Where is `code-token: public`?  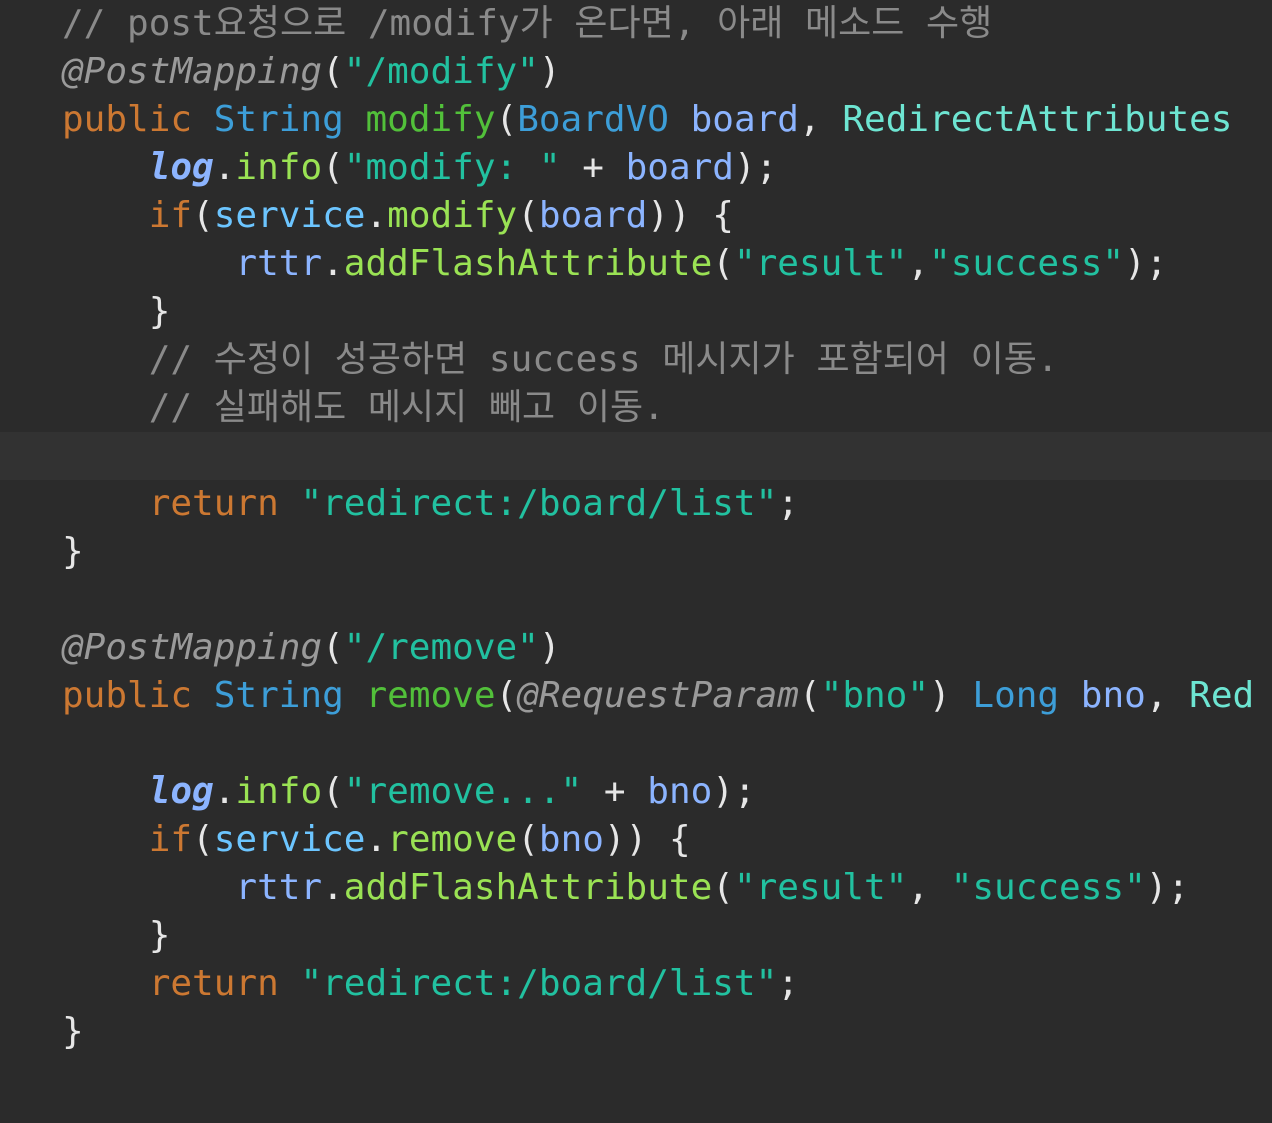 code-token: public is located at coordinates (127, 695).